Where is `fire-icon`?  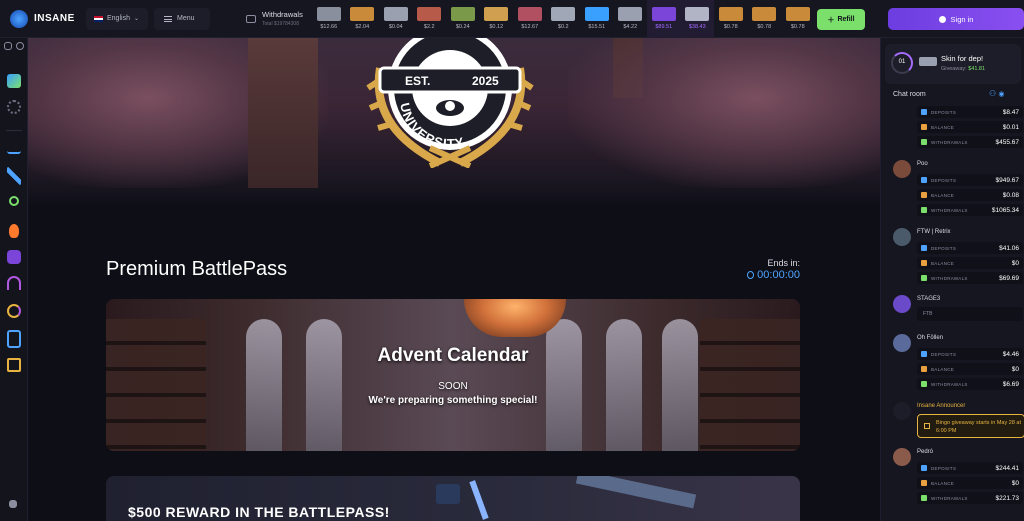 fire-icon is located at coordinates (14, 231).